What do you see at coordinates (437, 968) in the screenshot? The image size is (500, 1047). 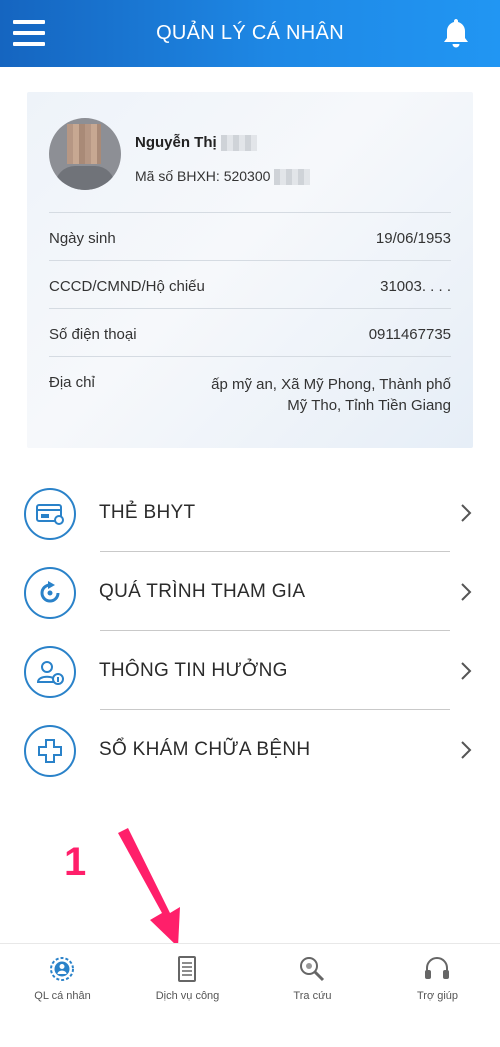 I see `headset-icon` at bounding box center [437, 968].